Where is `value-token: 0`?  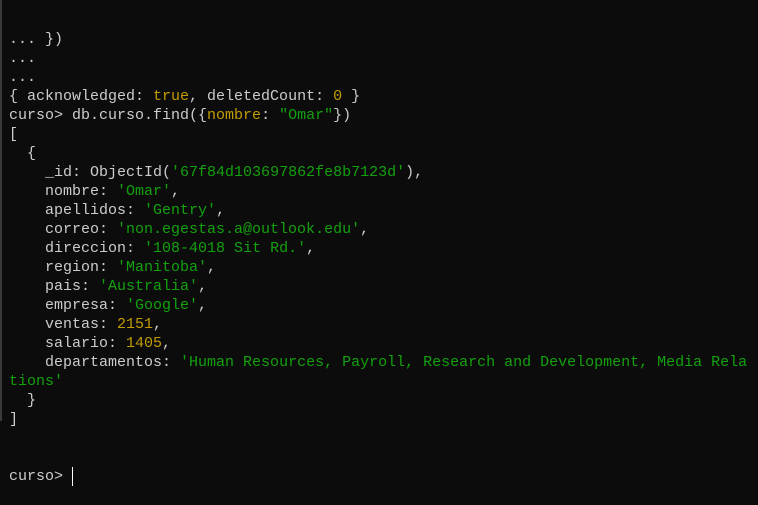
value-token: 0 is located at coordinates (338, 96).